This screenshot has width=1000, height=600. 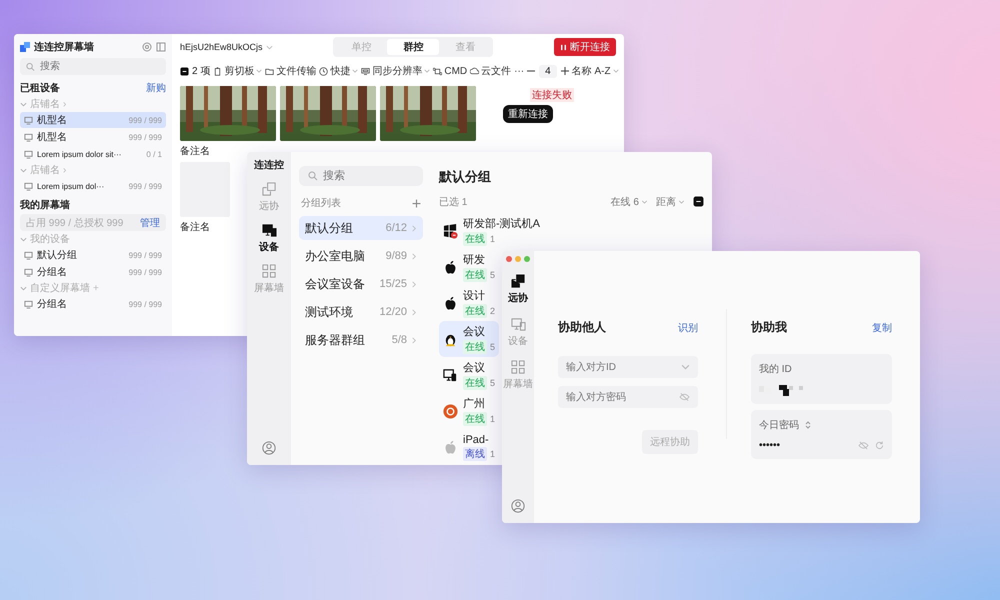 What do you see at coordinates (808, 425) in the screenshot?
I see `sort-icon` at bounding box center [808, 425].